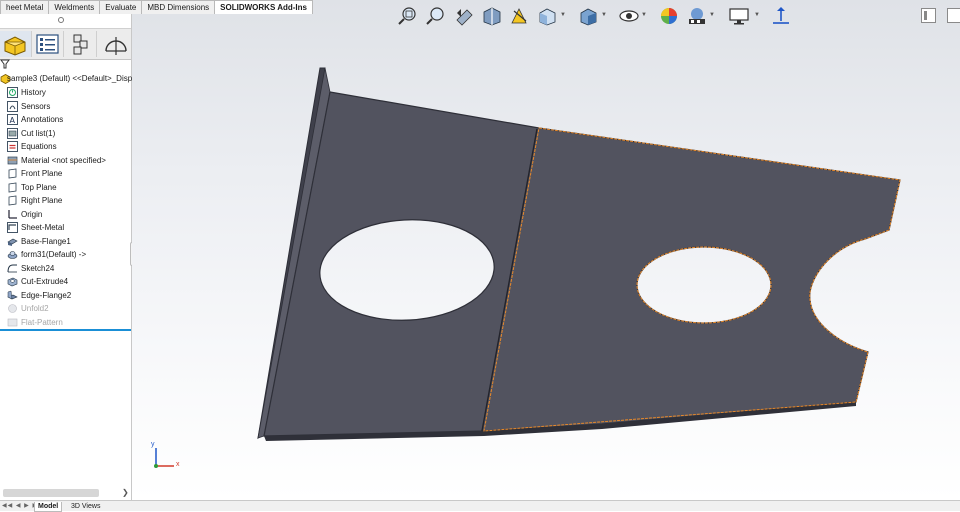  What do you see at coordinates (178, 7) in the screenshot?
I see `tab-mbd-dimensions: MBD Dimensions` at bounding box center [178, 7].